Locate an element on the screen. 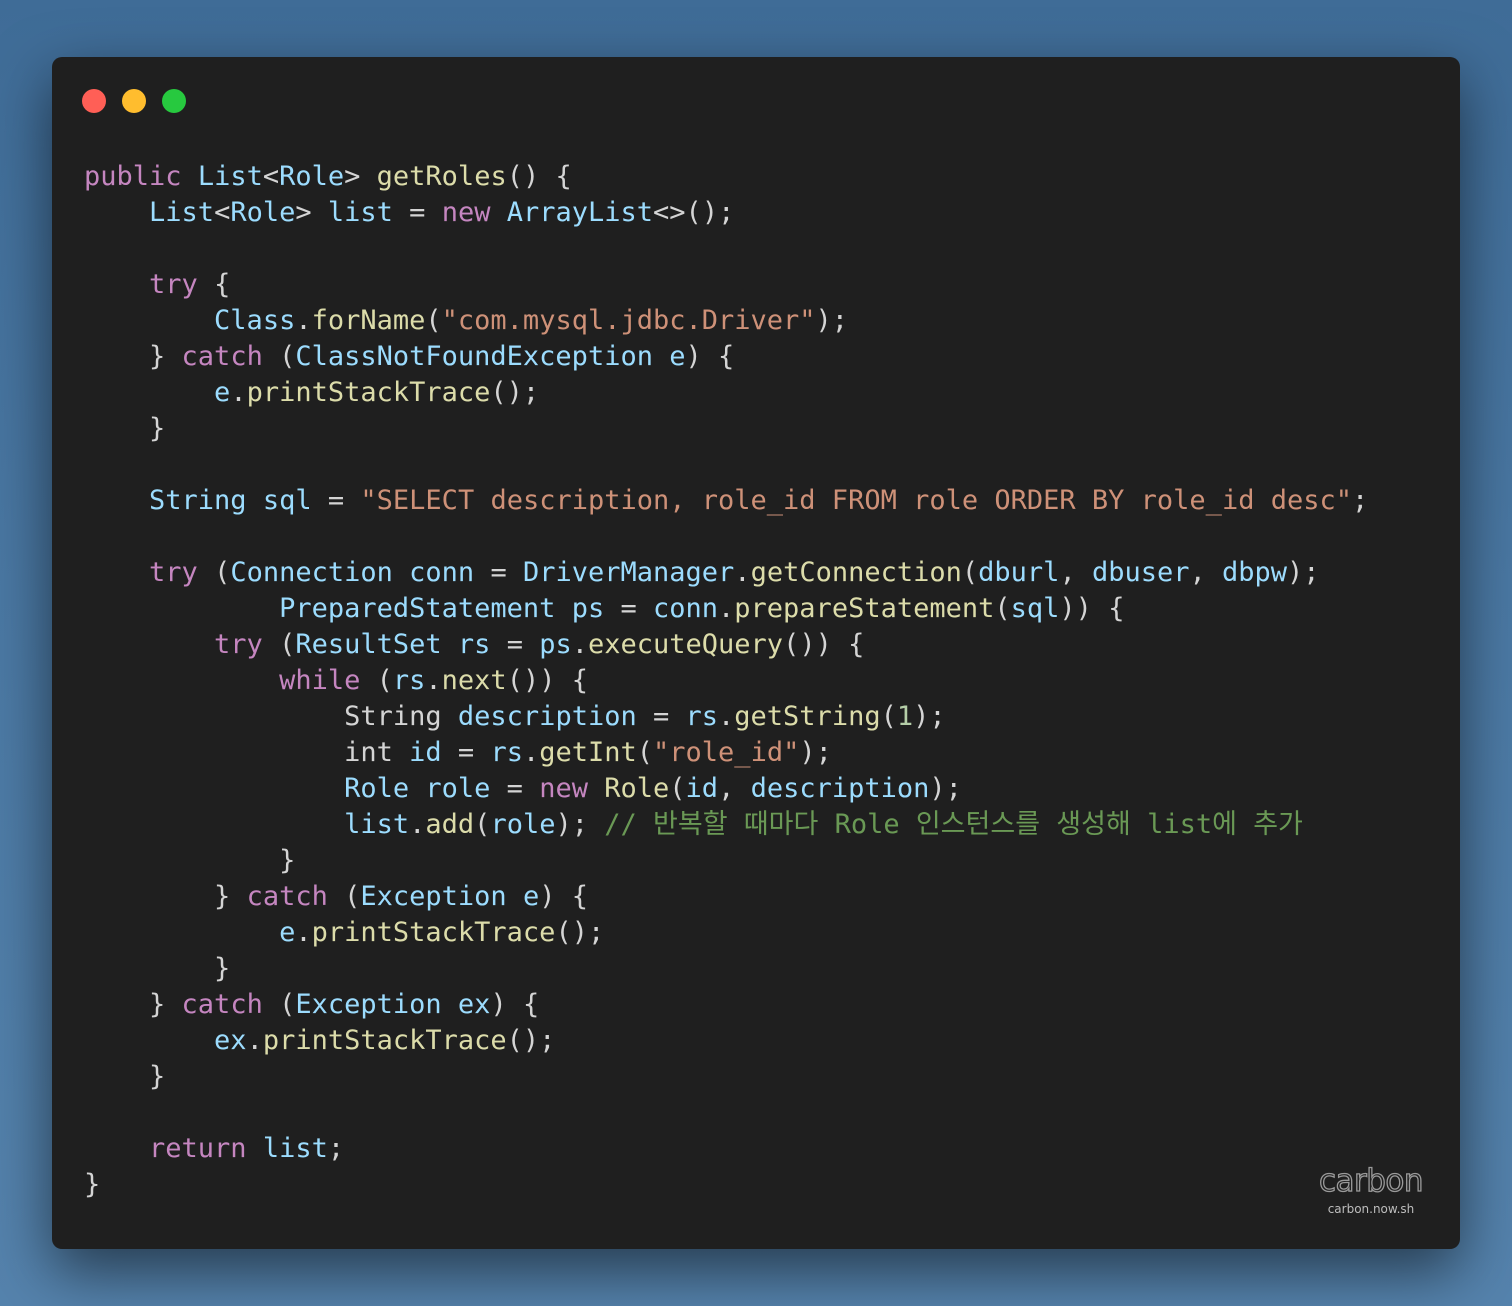  code-line: while (rs.next()) { is located at coordinates (726, 681).